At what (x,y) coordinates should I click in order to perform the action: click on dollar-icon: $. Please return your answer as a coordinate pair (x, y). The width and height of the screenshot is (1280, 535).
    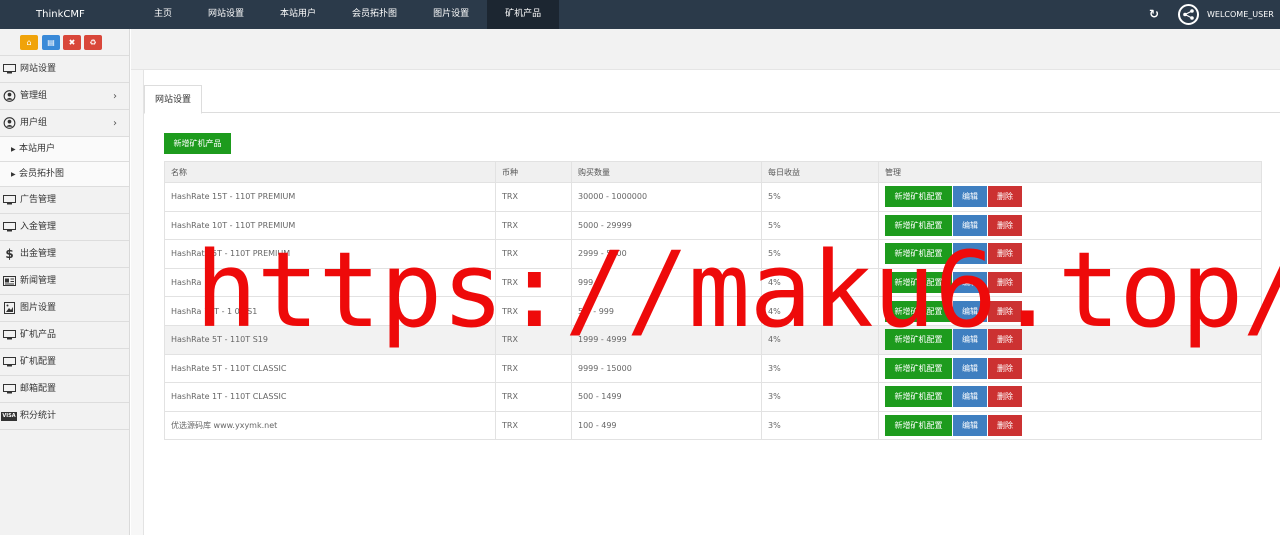
    Looking at the image, I should click on (9, 254).